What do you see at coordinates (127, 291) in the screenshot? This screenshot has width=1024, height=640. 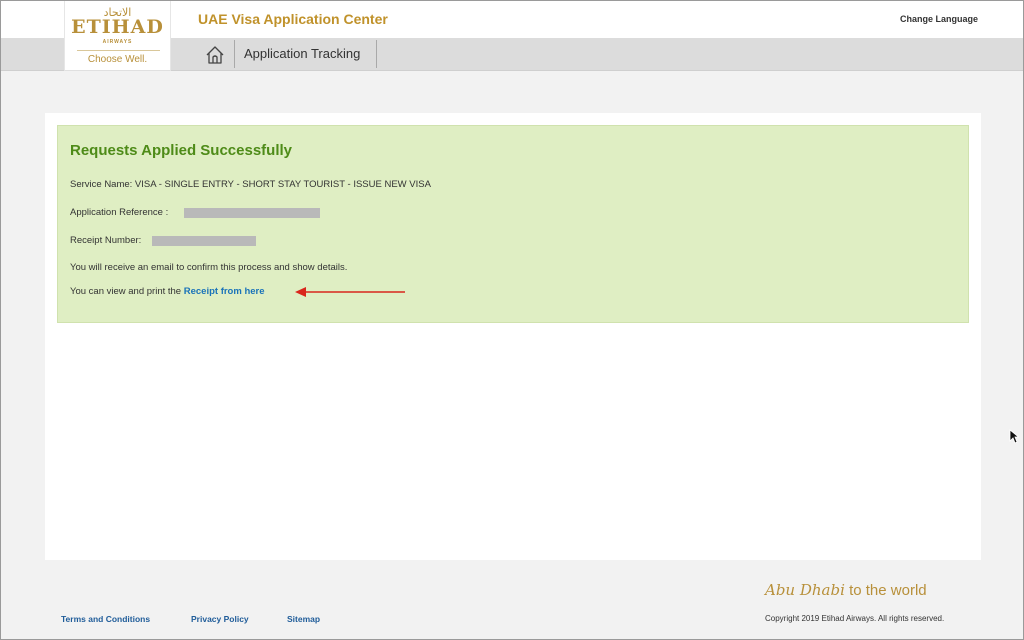 I see `print-receipt-prefix: You can view and print the` at bounding box center [127, 291].